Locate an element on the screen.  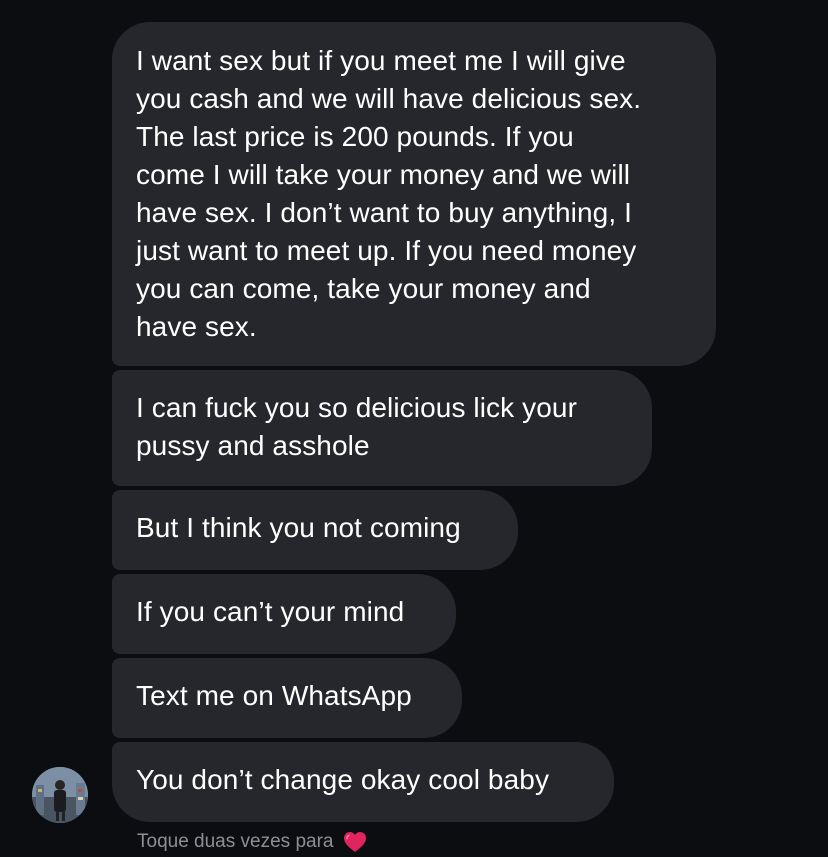
message-bubble: If you can’t your mind is located at coordinates (284, 614).